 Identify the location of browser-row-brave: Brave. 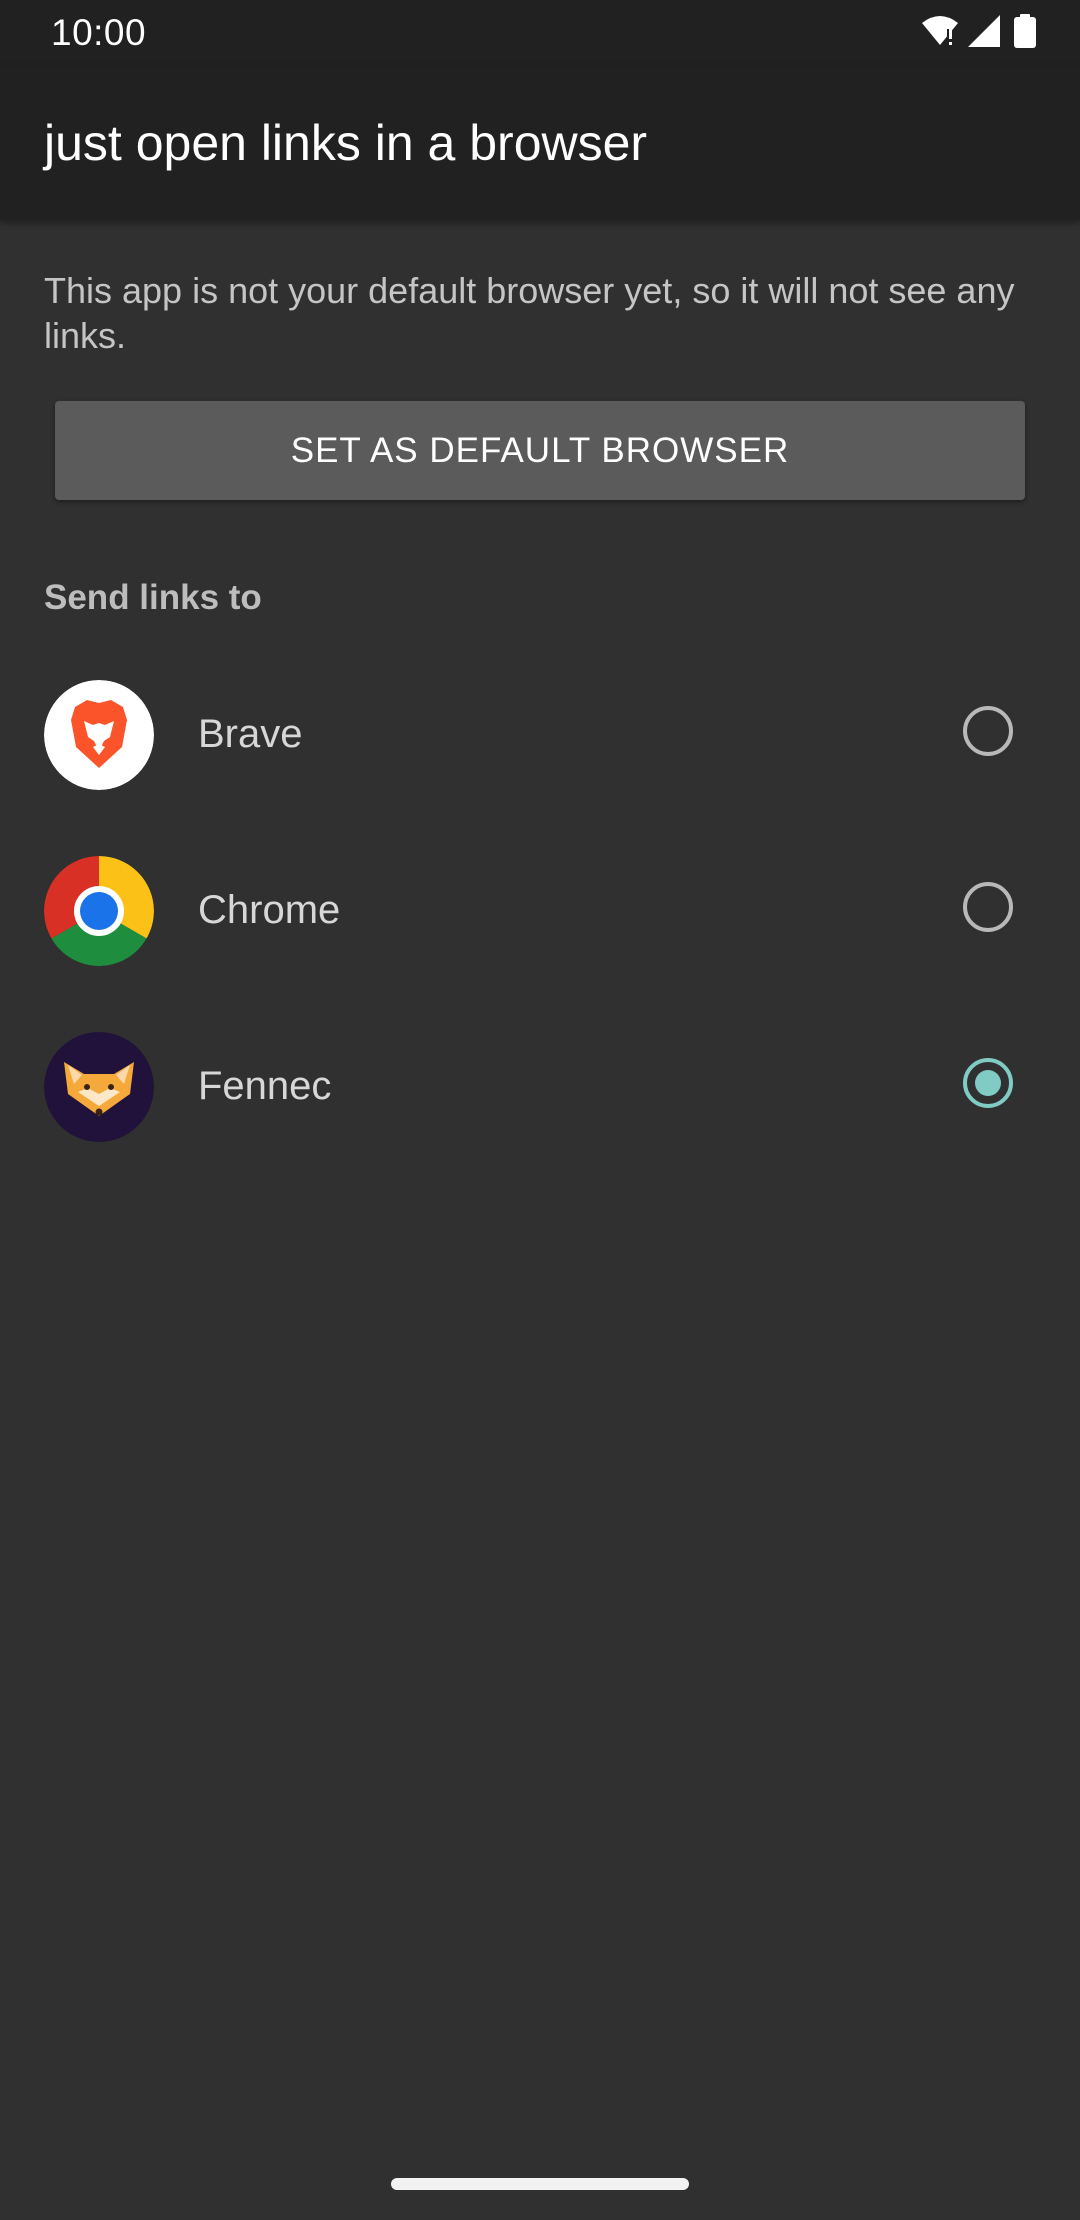
(540, 735).